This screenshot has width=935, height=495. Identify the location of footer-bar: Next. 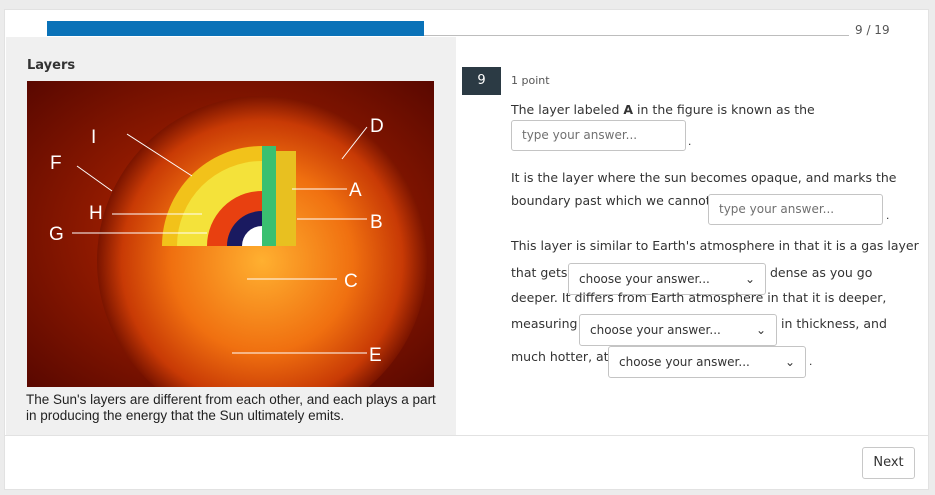
(466, 462).